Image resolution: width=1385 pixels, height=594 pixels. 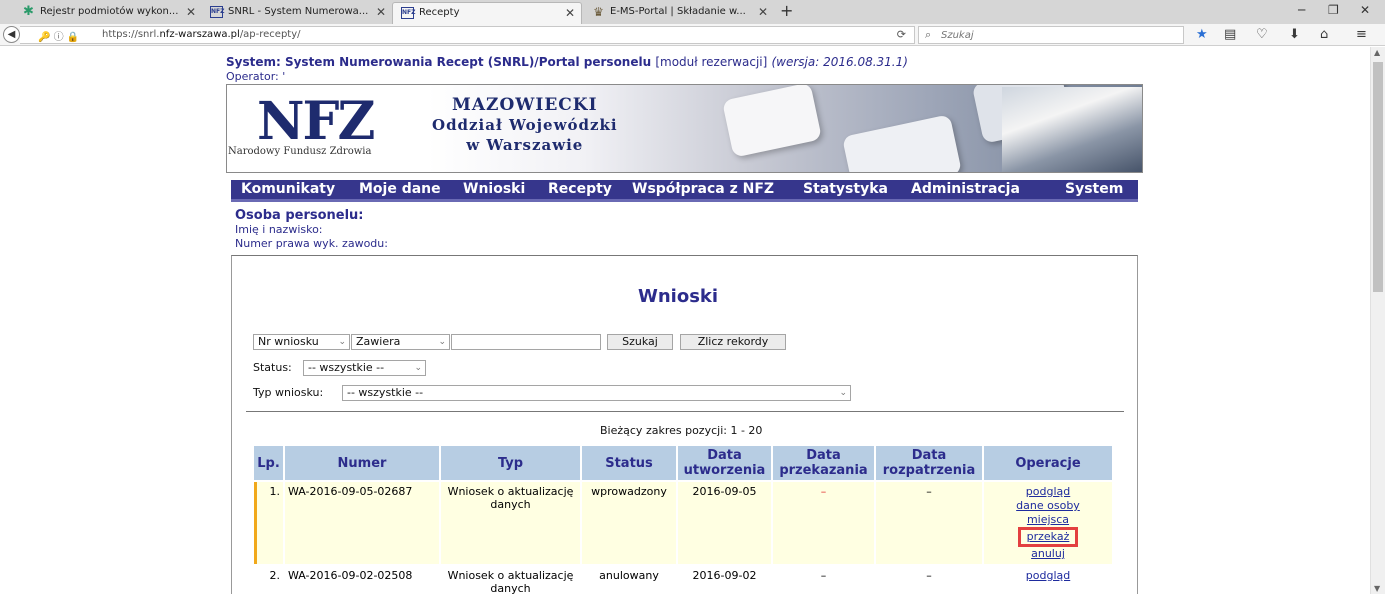 What do you see at coordinates (400, 189) in the screenshot?
I see `menu-moje-dane: Moje dane` at bounding box center [400, 189].